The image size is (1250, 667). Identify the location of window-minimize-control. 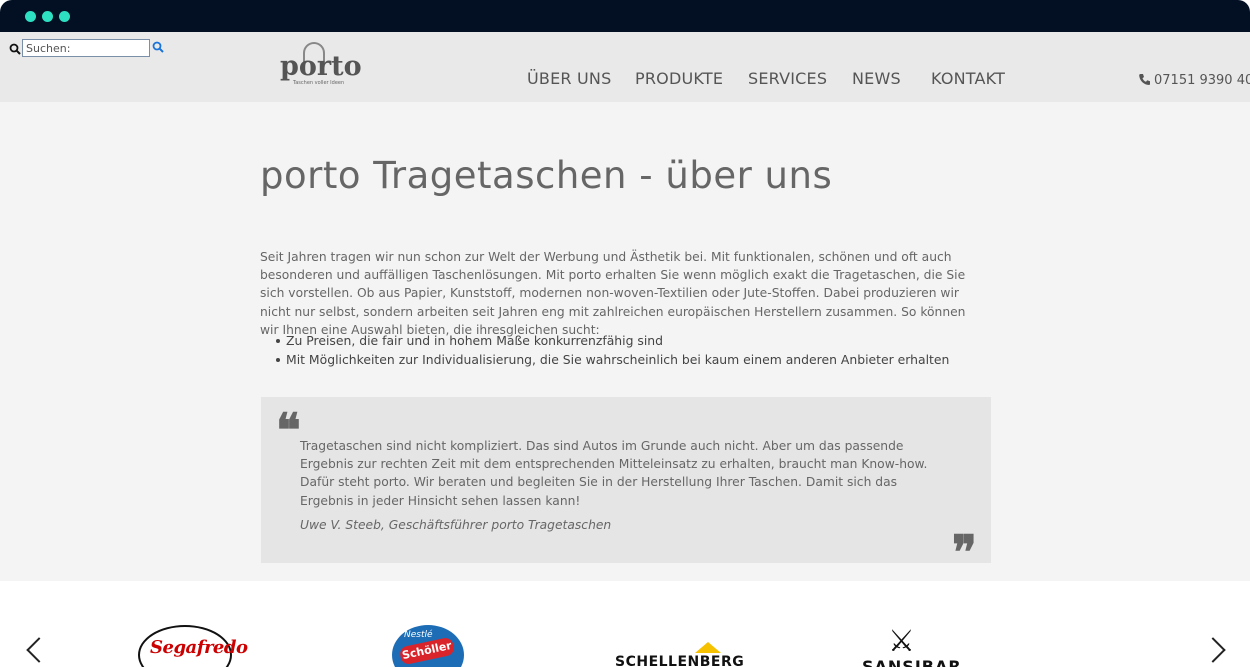
(47, 16).